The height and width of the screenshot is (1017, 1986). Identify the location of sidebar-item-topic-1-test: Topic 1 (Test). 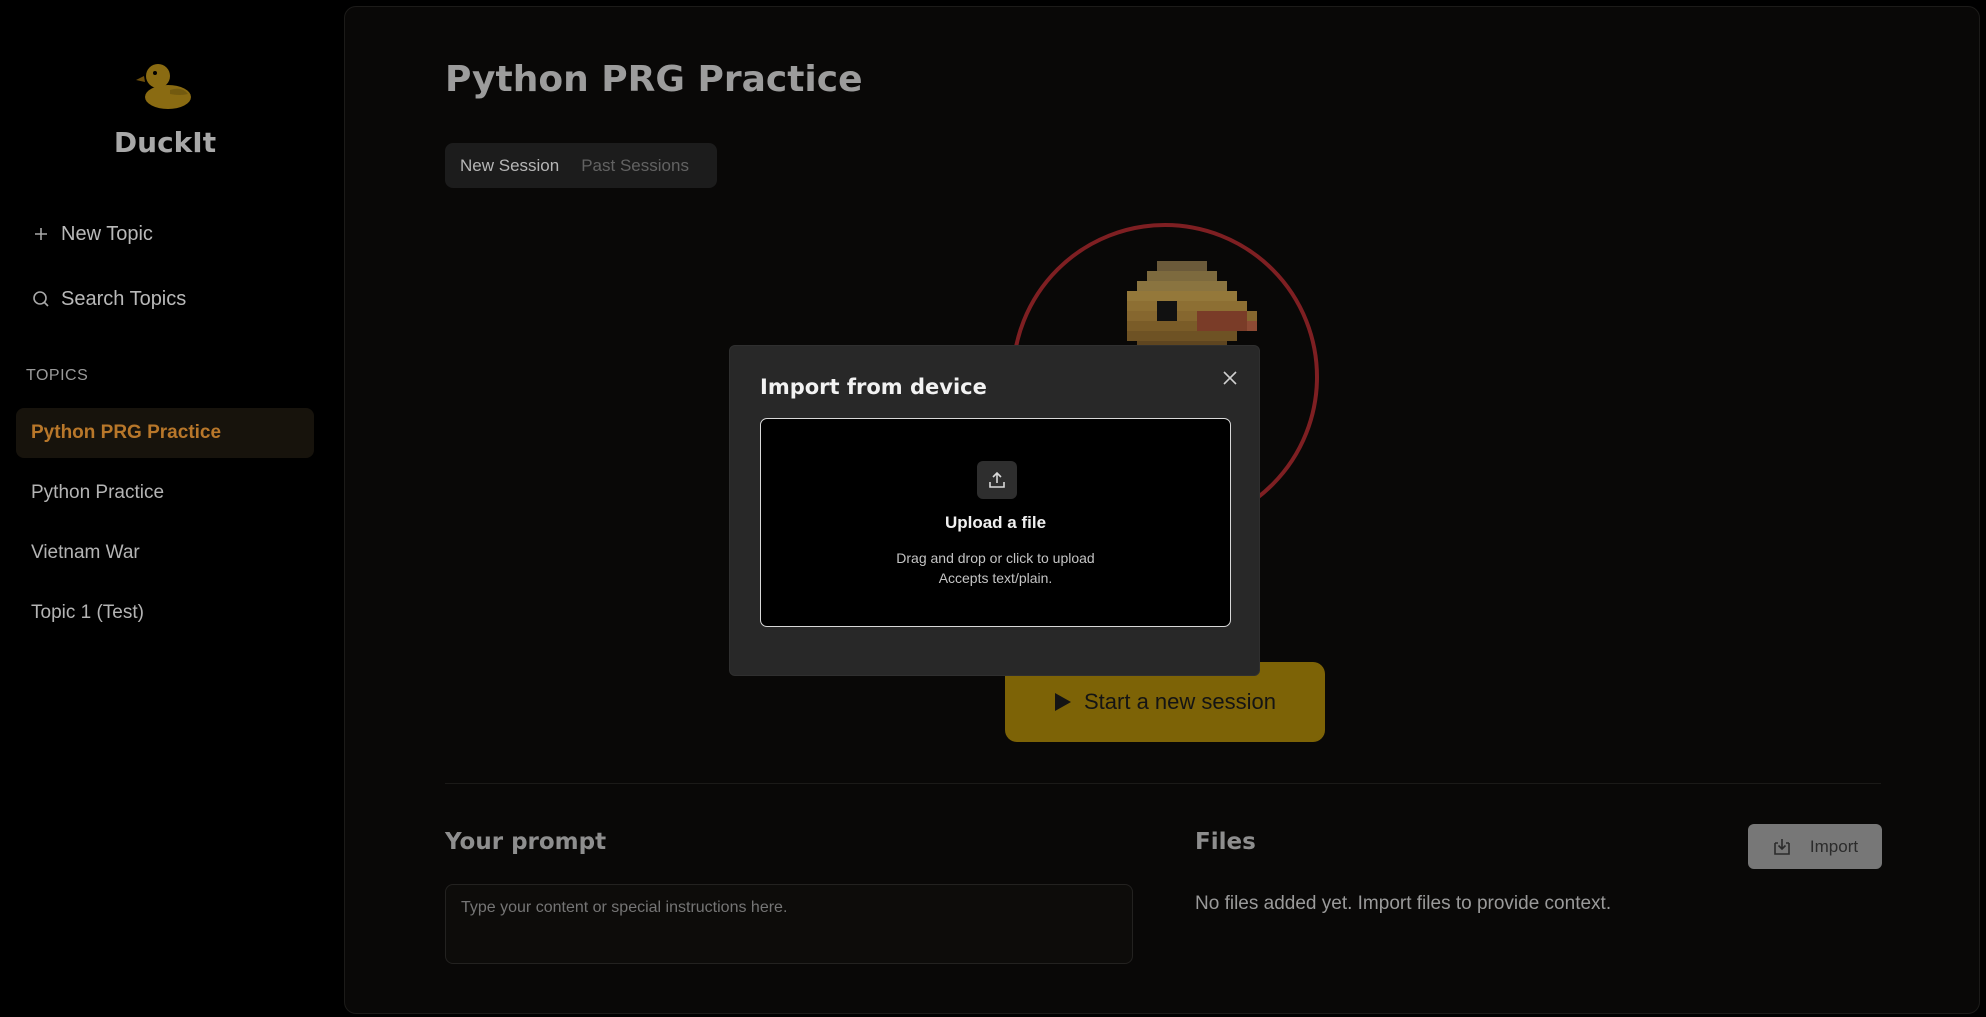
(165, 613).